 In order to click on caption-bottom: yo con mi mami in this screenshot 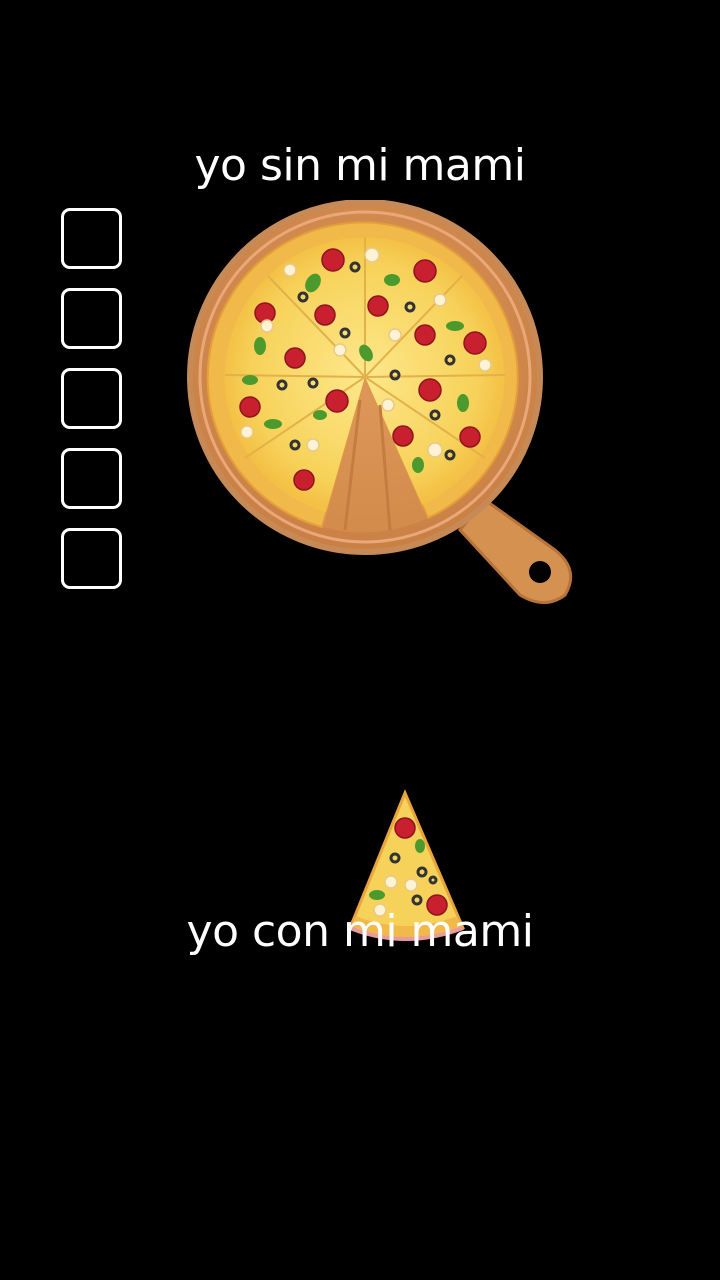, I will do `click(360, 931)`.